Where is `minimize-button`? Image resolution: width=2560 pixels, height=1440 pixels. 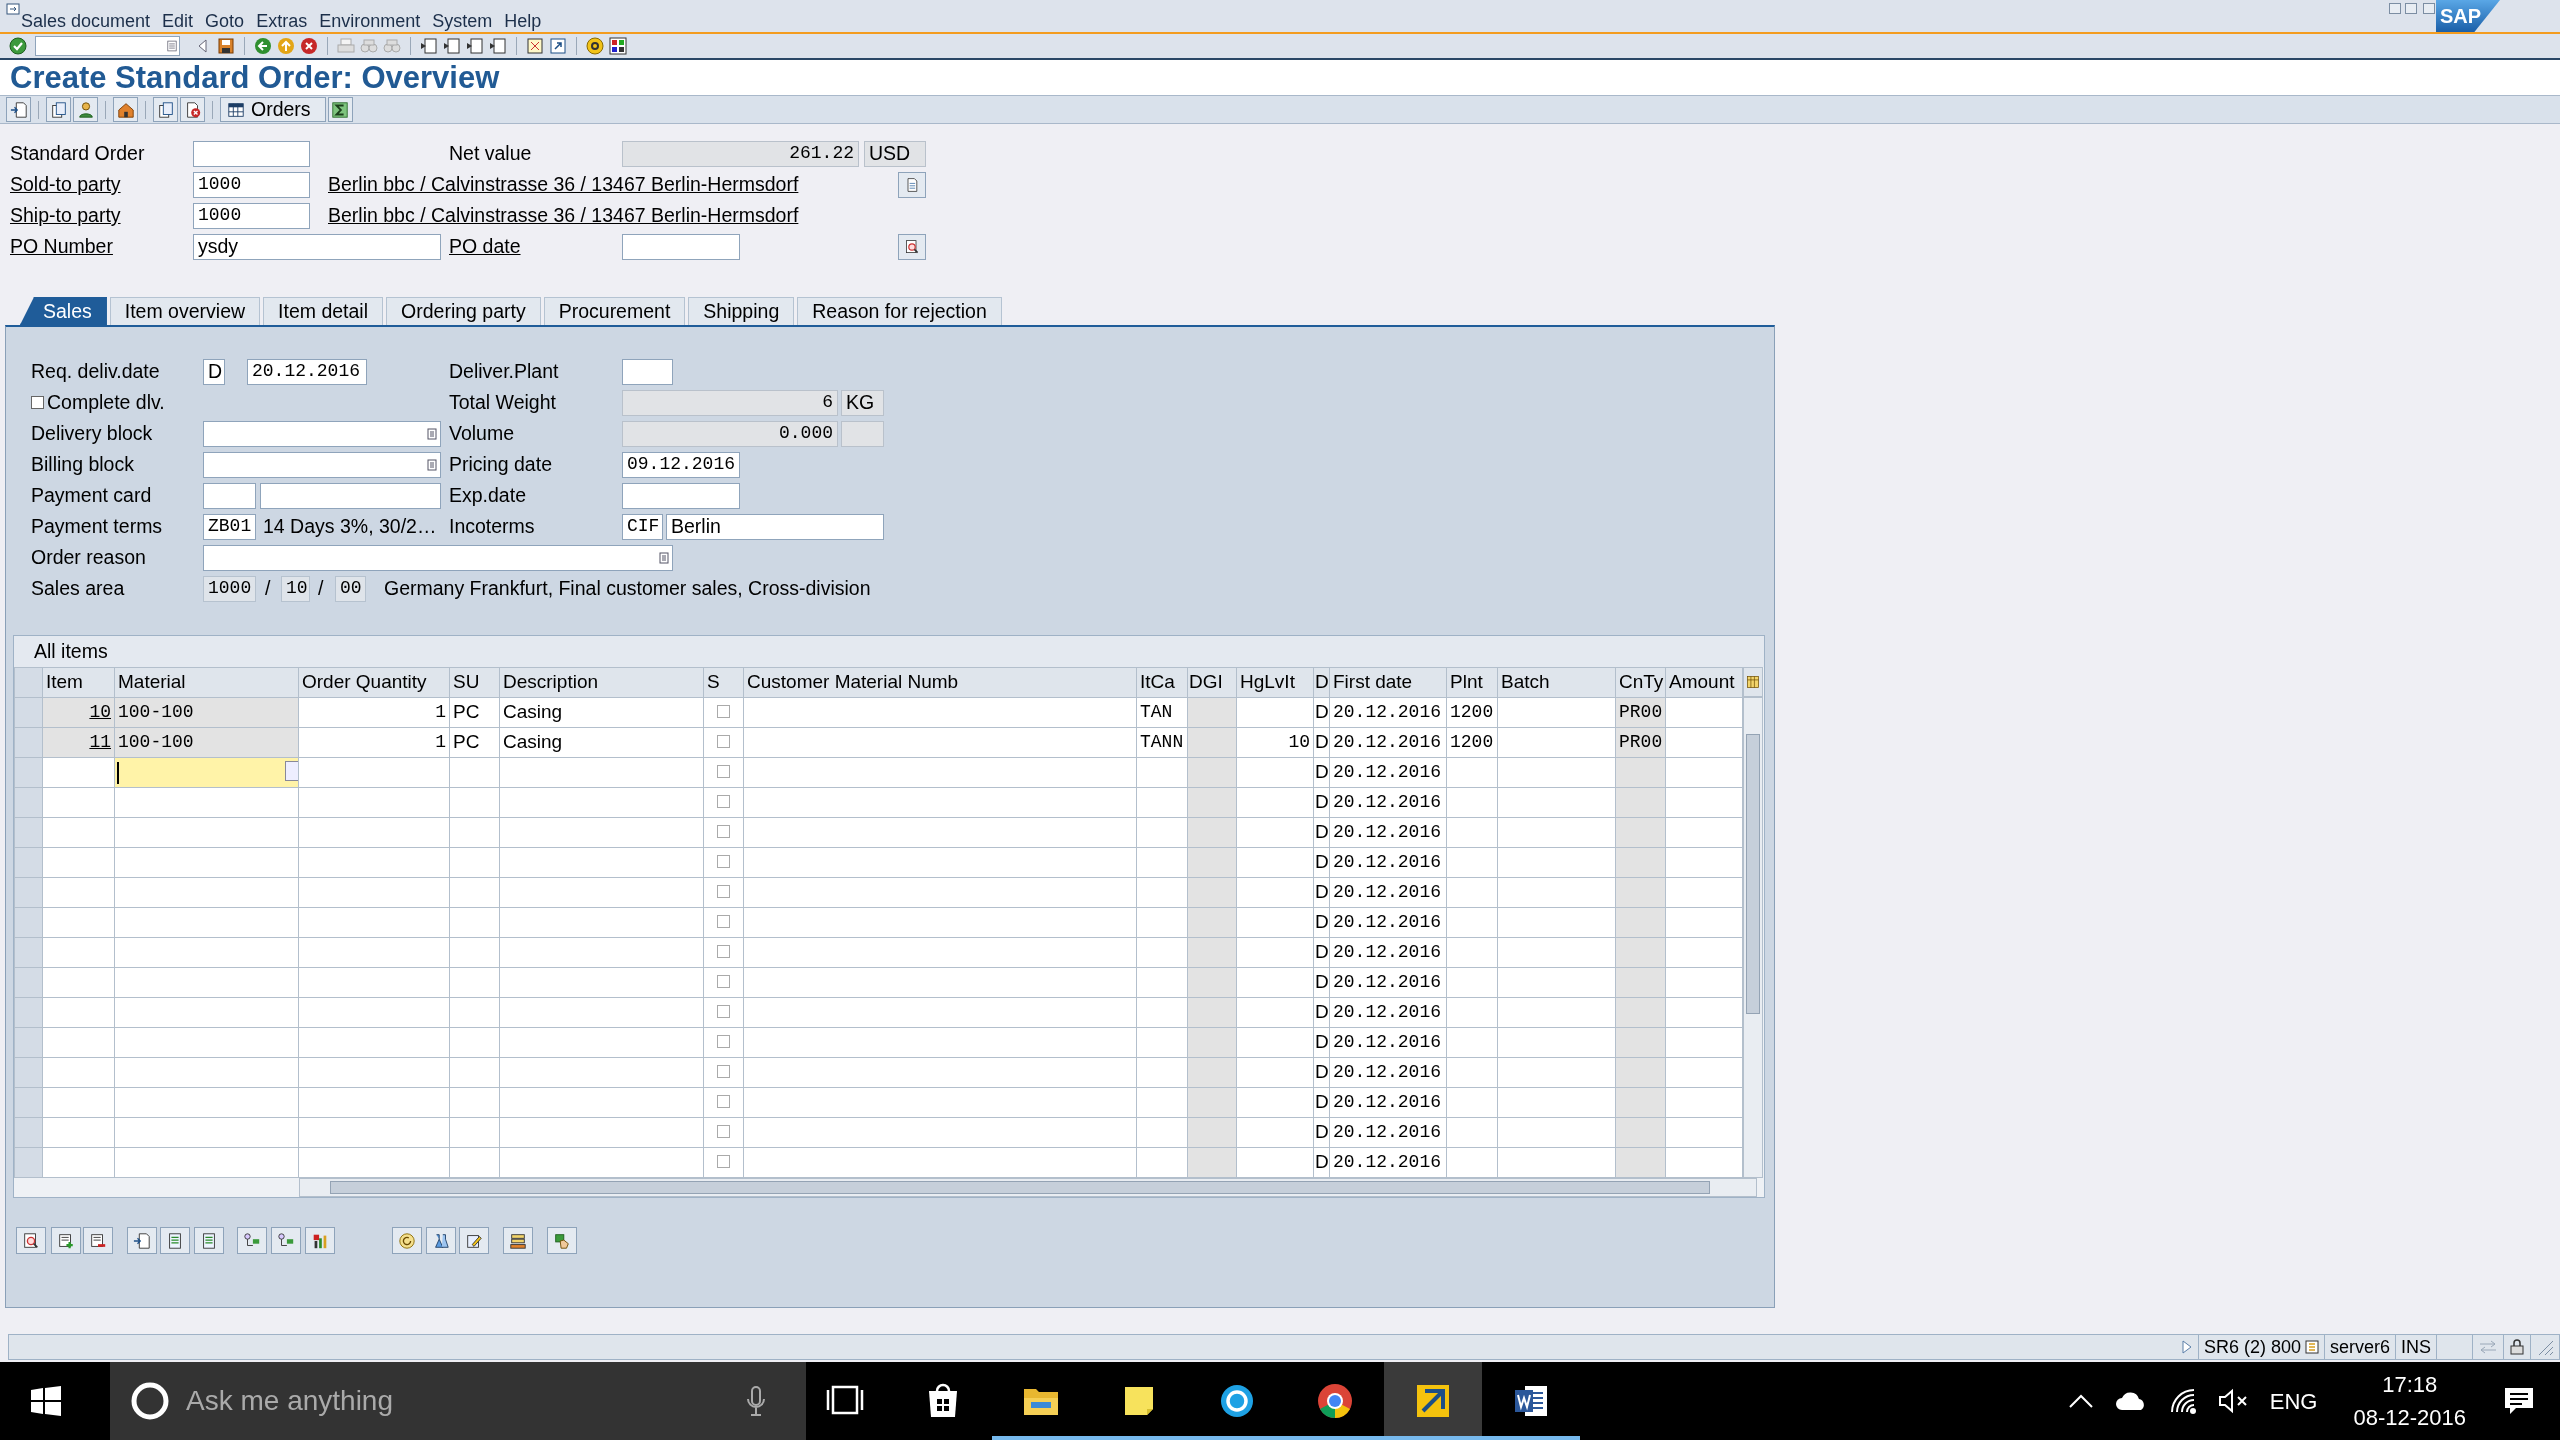
minimize-button is located at coordinates (2395, 8).